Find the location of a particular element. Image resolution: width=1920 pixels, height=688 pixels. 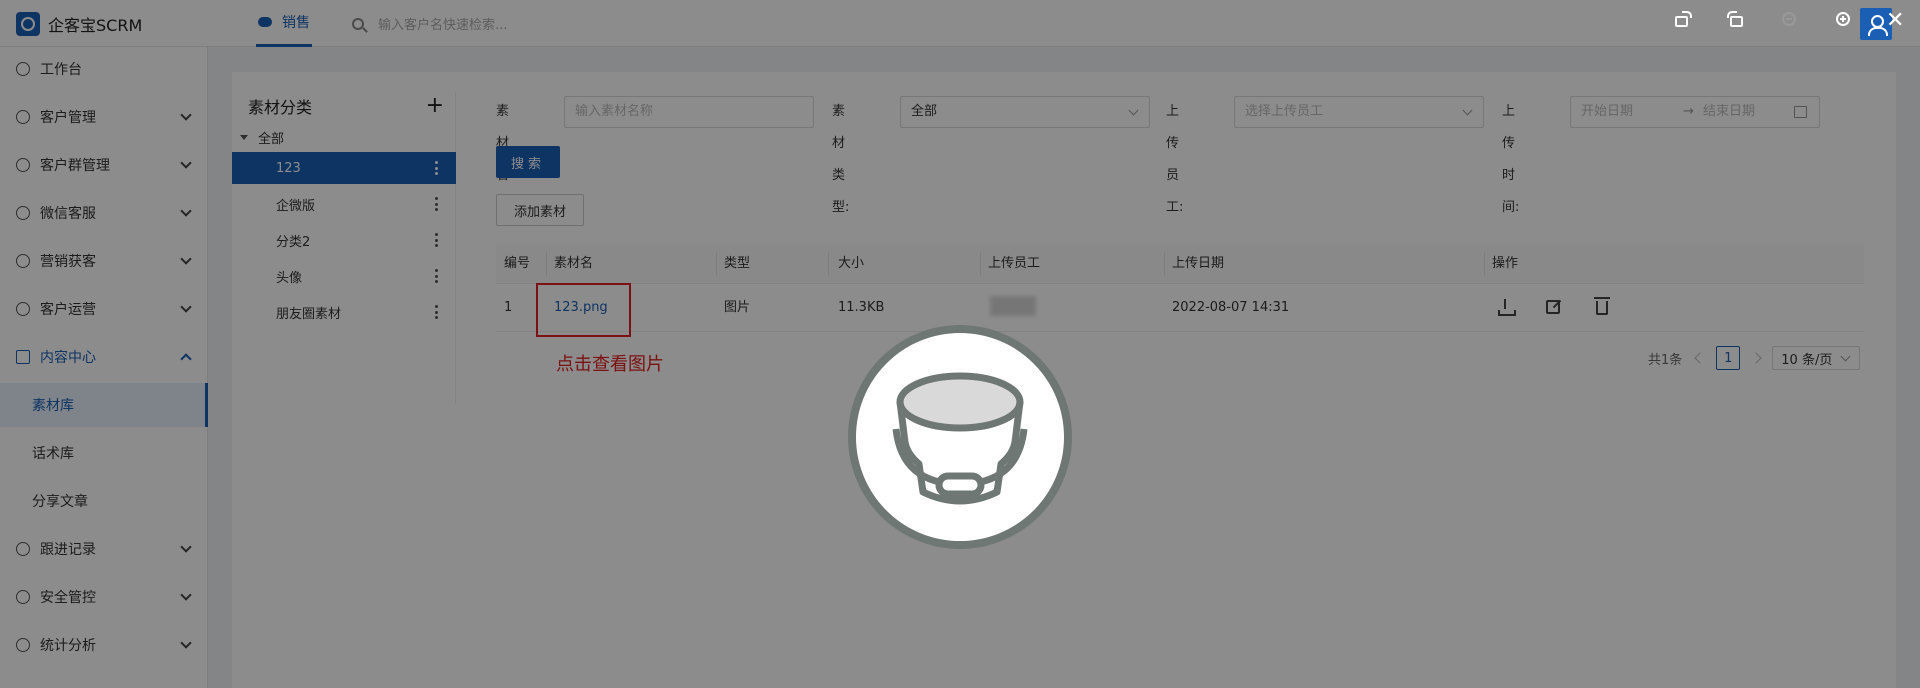

rotate-right-icon is located at coordinates (1735, 19).